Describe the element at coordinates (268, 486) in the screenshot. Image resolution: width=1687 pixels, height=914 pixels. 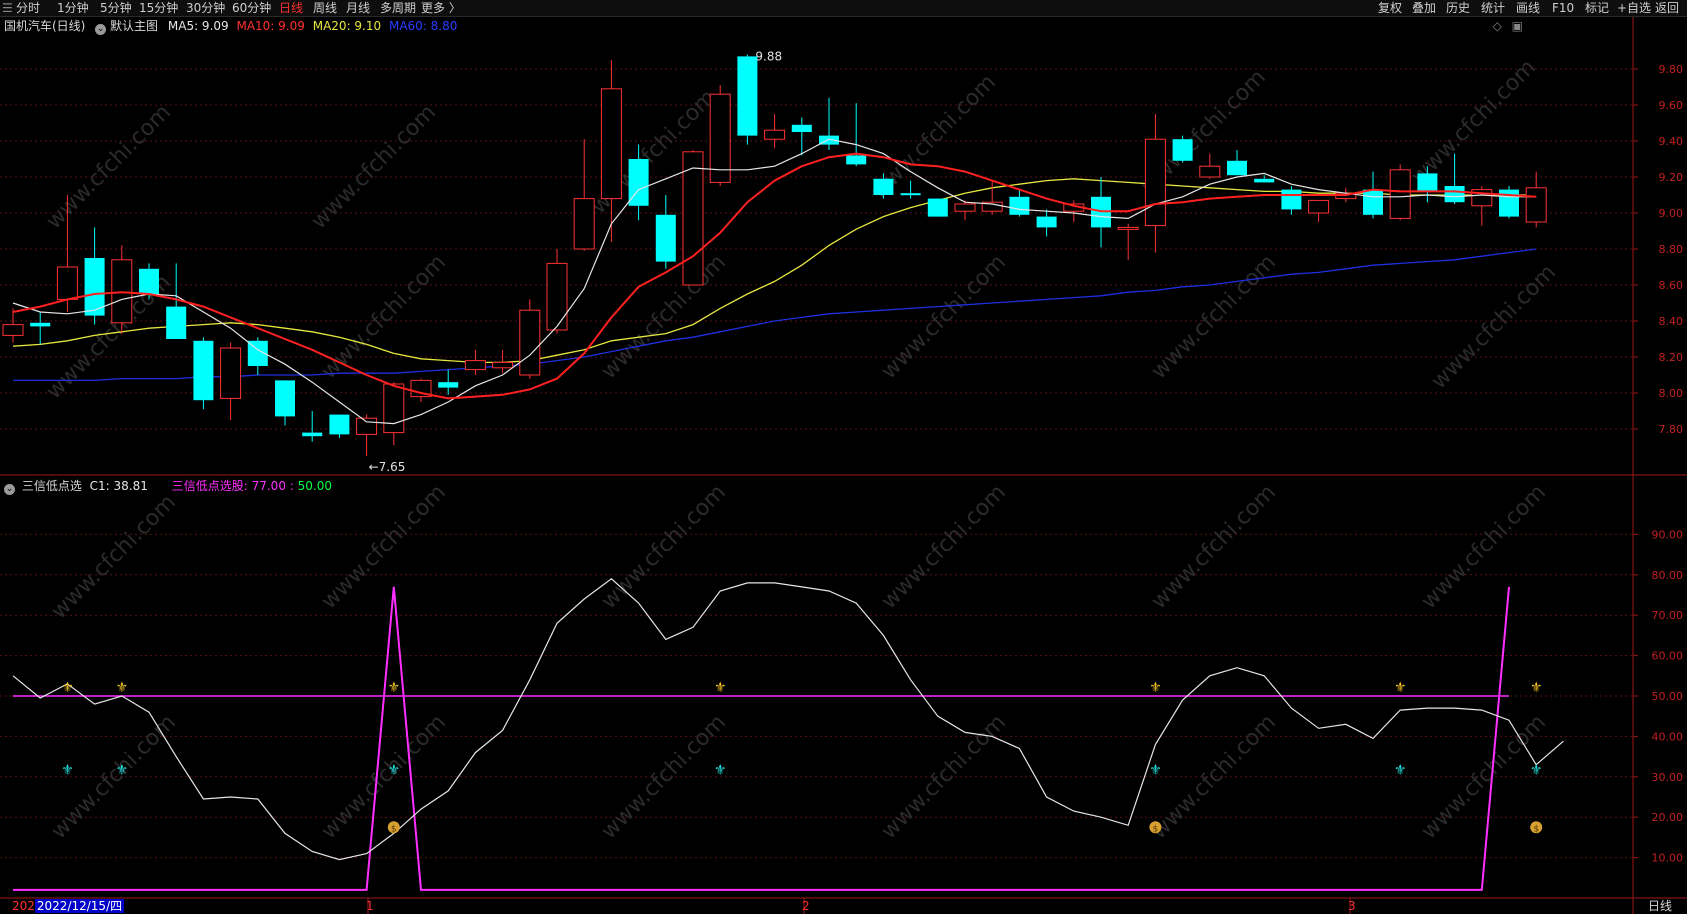
I see `signal-value-1: 77.00` at that location.